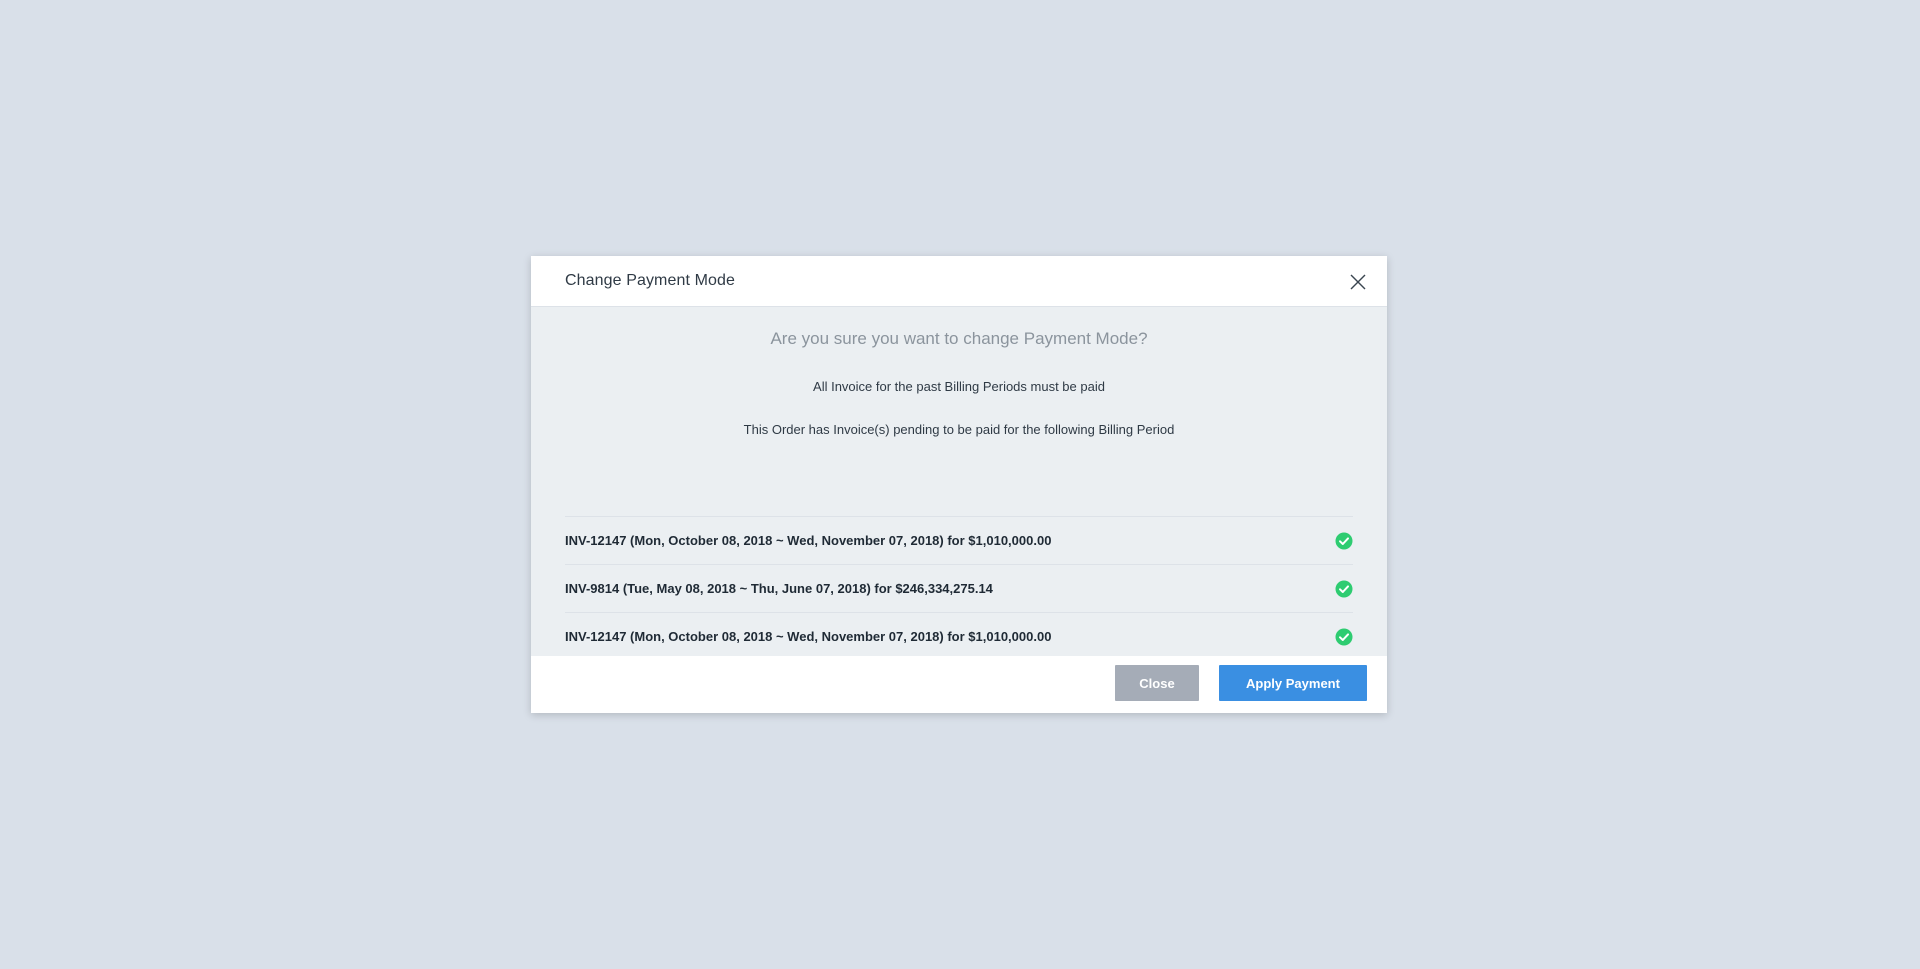 Image resolution: width=1920 pixels, height=969 pixels. What do you see at coordinates (1293, 683) in the screenshot?
I see `apply-payment-button: Apply Payment` at bounding box center [1293, 683].